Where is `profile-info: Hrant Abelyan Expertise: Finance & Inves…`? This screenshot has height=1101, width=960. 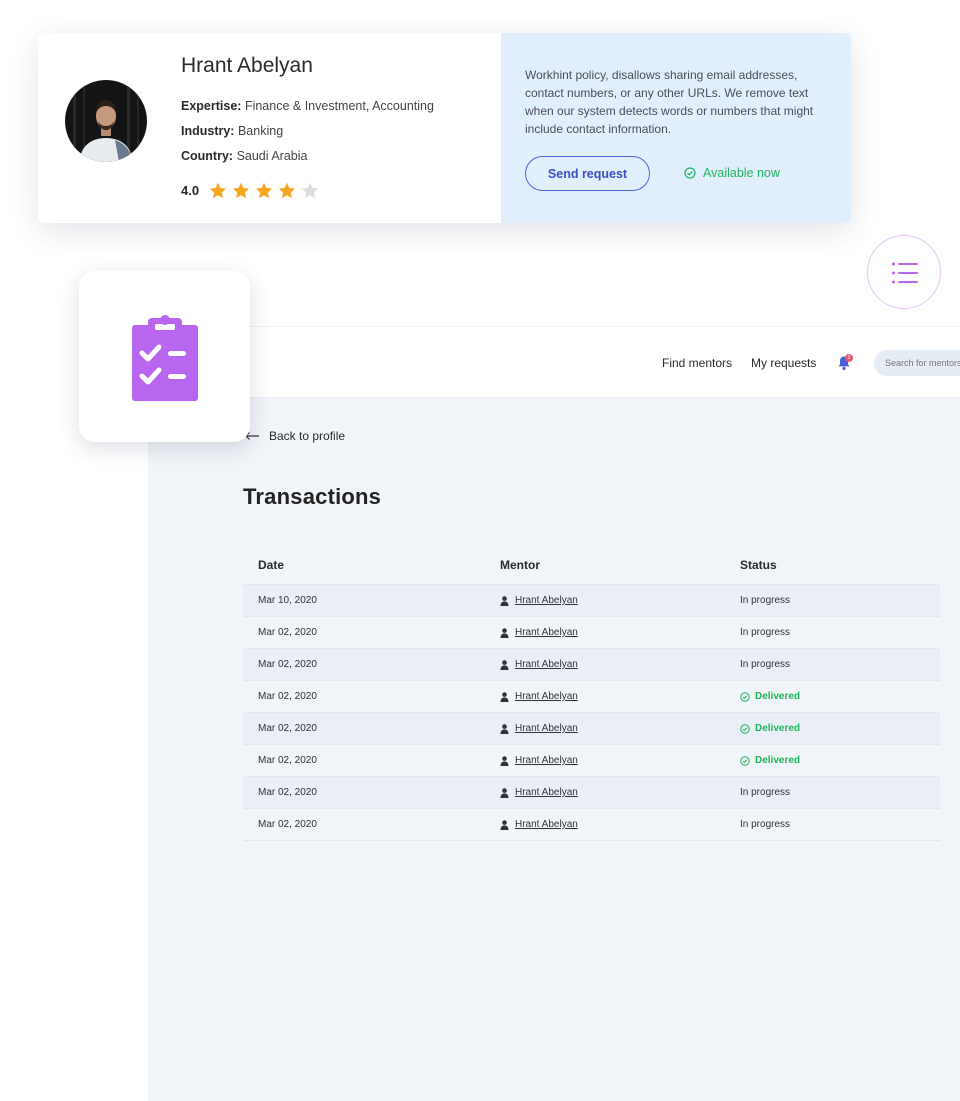 profile-info: Hrant Abelyan Expertise: Finance & Inves… is located at coordinates (269, 128).